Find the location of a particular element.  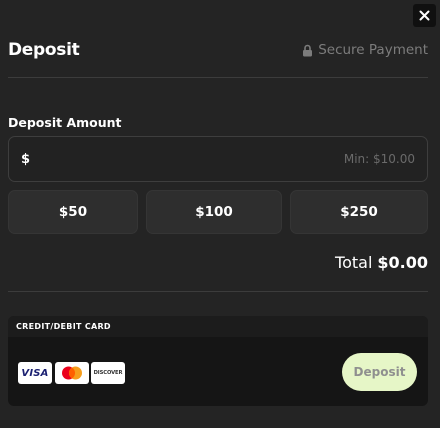

page-title: Deposit is located at coordinates (44, 50).